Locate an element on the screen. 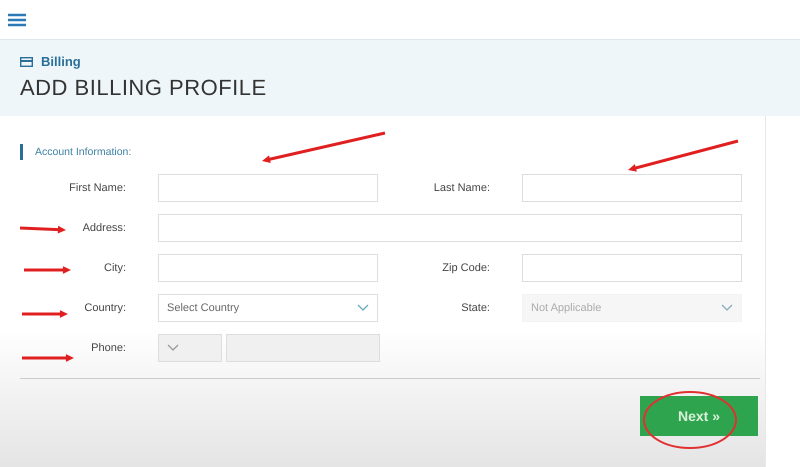 This screenshot has height=467, width=800. field-label: Country: is located at coordinates (105, 308).